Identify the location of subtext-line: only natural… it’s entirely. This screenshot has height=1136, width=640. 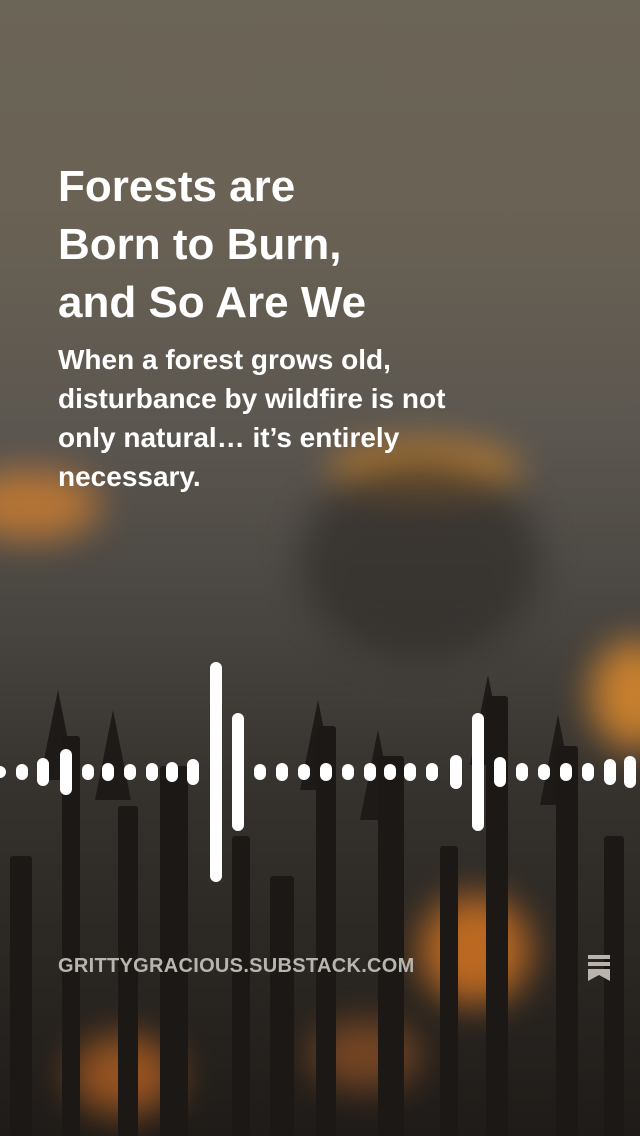
(229, 437).